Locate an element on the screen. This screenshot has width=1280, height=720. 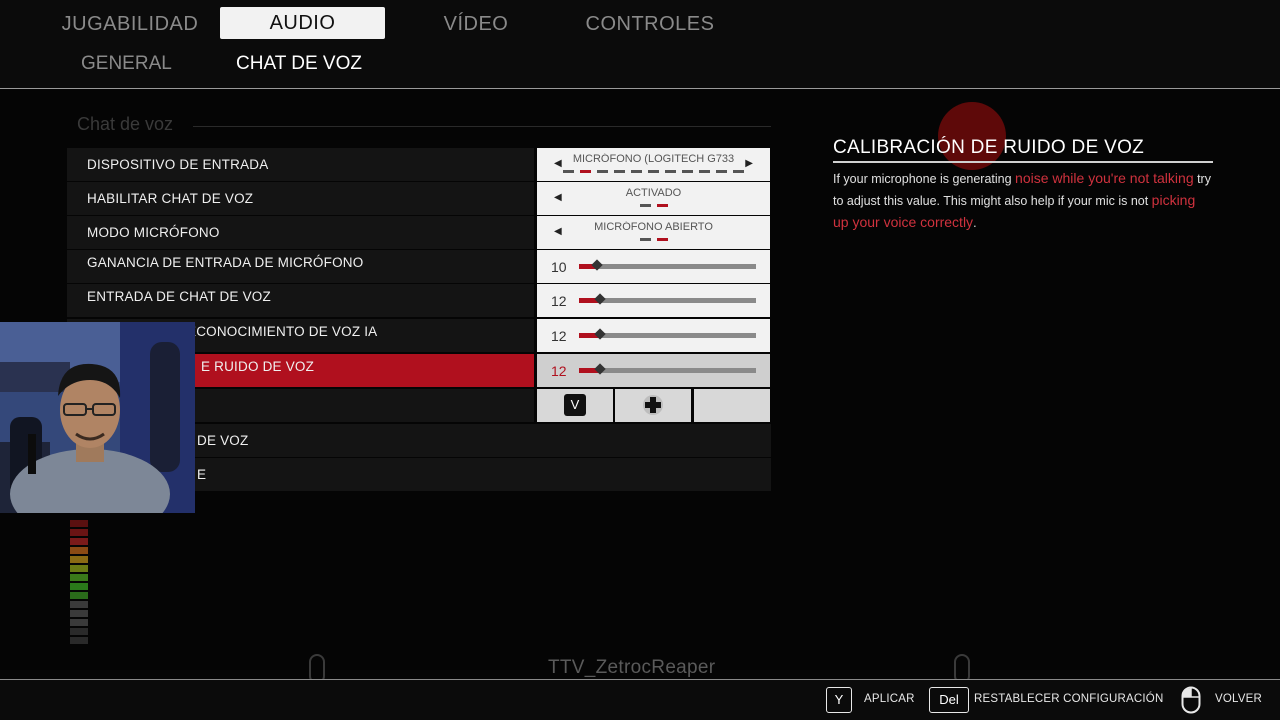
subtab-chat-de-voz: CHAT DE VOZ is located at coordinates (299, 64).